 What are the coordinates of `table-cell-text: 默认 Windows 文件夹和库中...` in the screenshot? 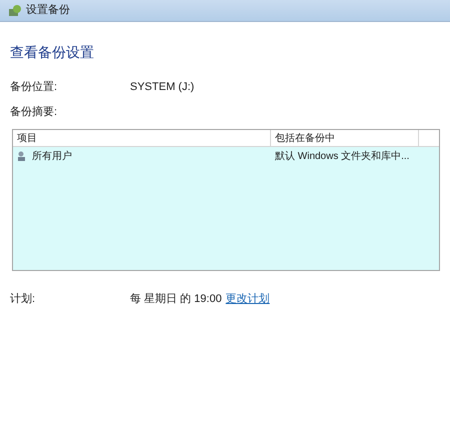 It's located at (342, 157).